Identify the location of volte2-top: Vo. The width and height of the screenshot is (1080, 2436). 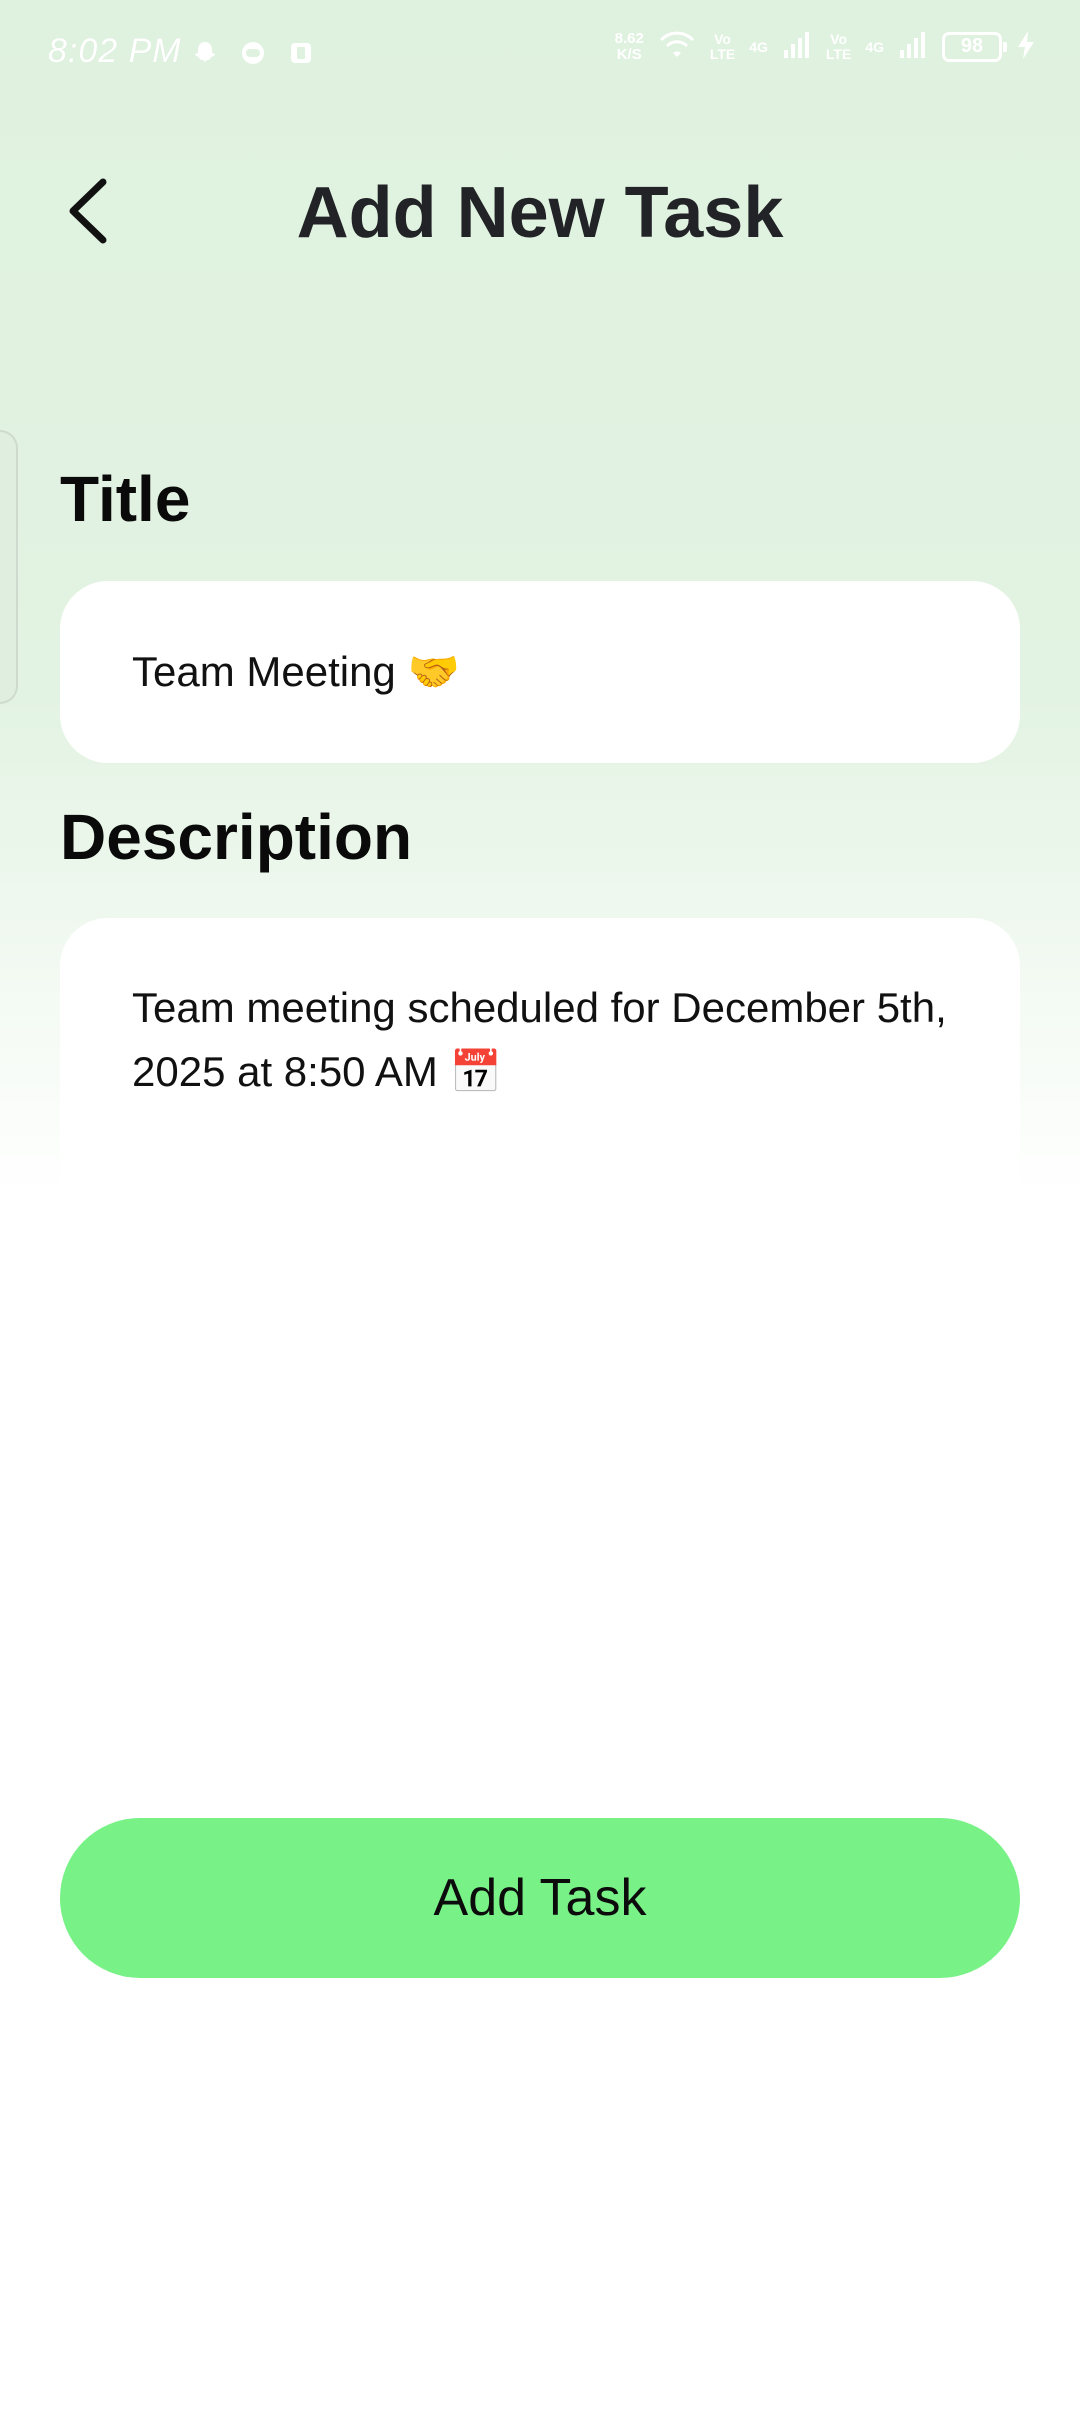
(839, 38).